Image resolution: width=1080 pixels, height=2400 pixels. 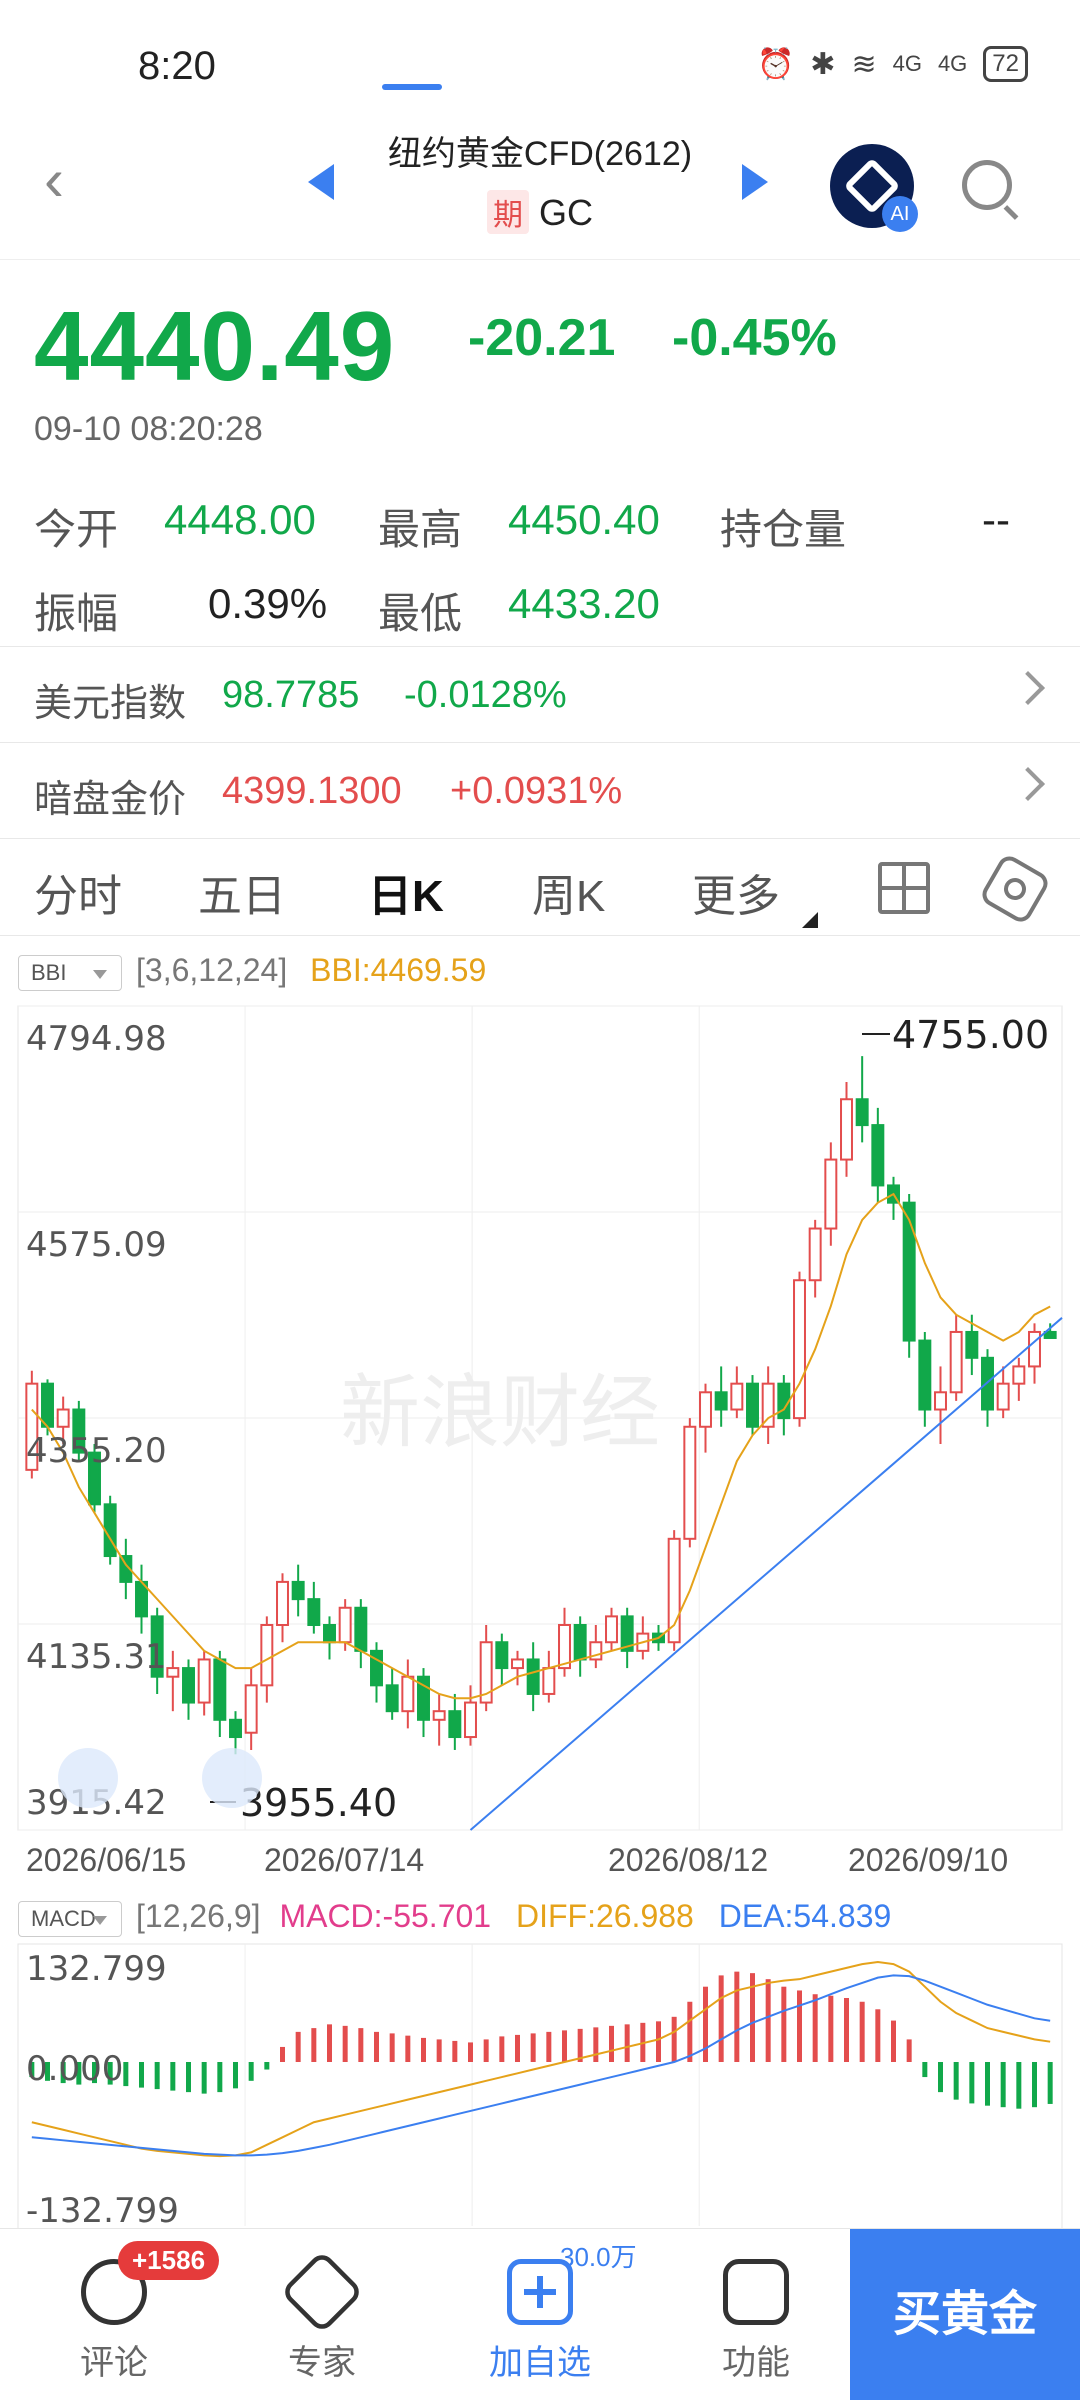 What do you see at coordinates (864, 64) in the screenshot?
I see `wifi-icon: ≋` at bounding box center [864, 64].